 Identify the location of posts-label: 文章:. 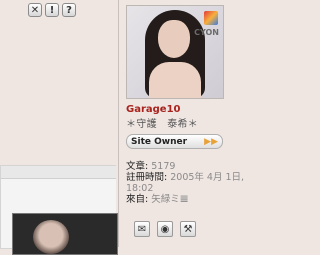
(137, 166).